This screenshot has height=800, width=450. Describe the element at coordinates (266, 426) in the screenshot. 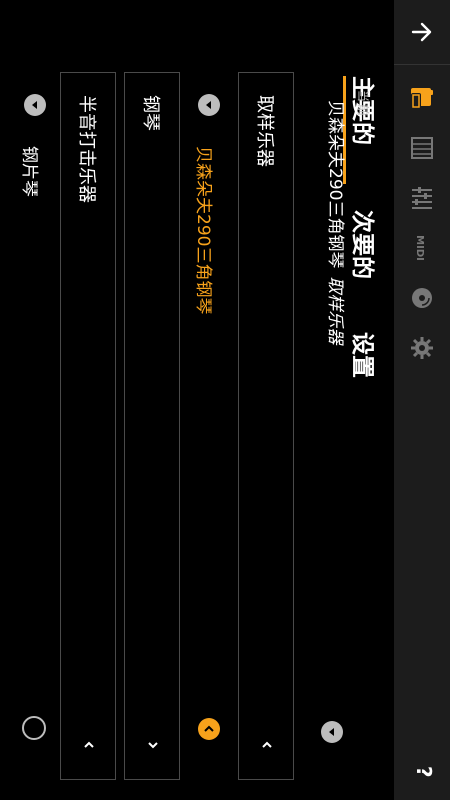

I see `category-row-sampled: 取样乐器` at that location.